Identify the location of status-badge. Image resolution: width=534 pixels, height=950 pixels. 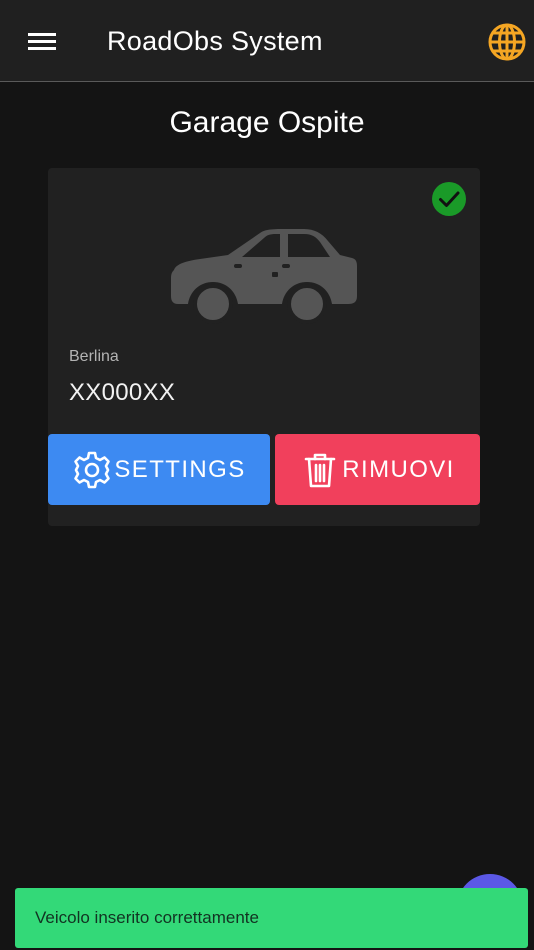
(449, 199).